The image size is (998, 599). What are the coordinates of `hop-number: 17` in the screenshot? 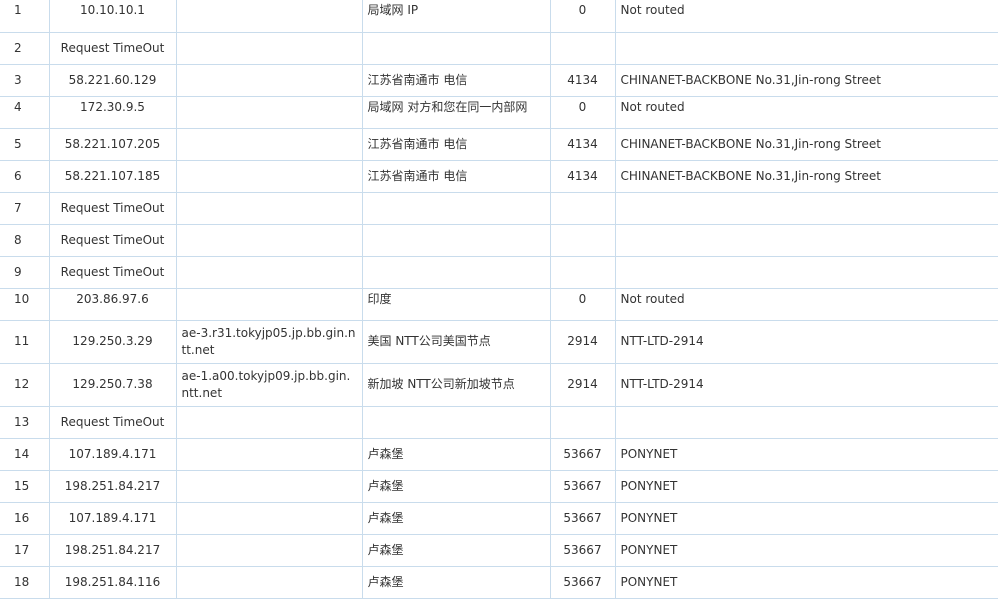 It's located at (25, 550).